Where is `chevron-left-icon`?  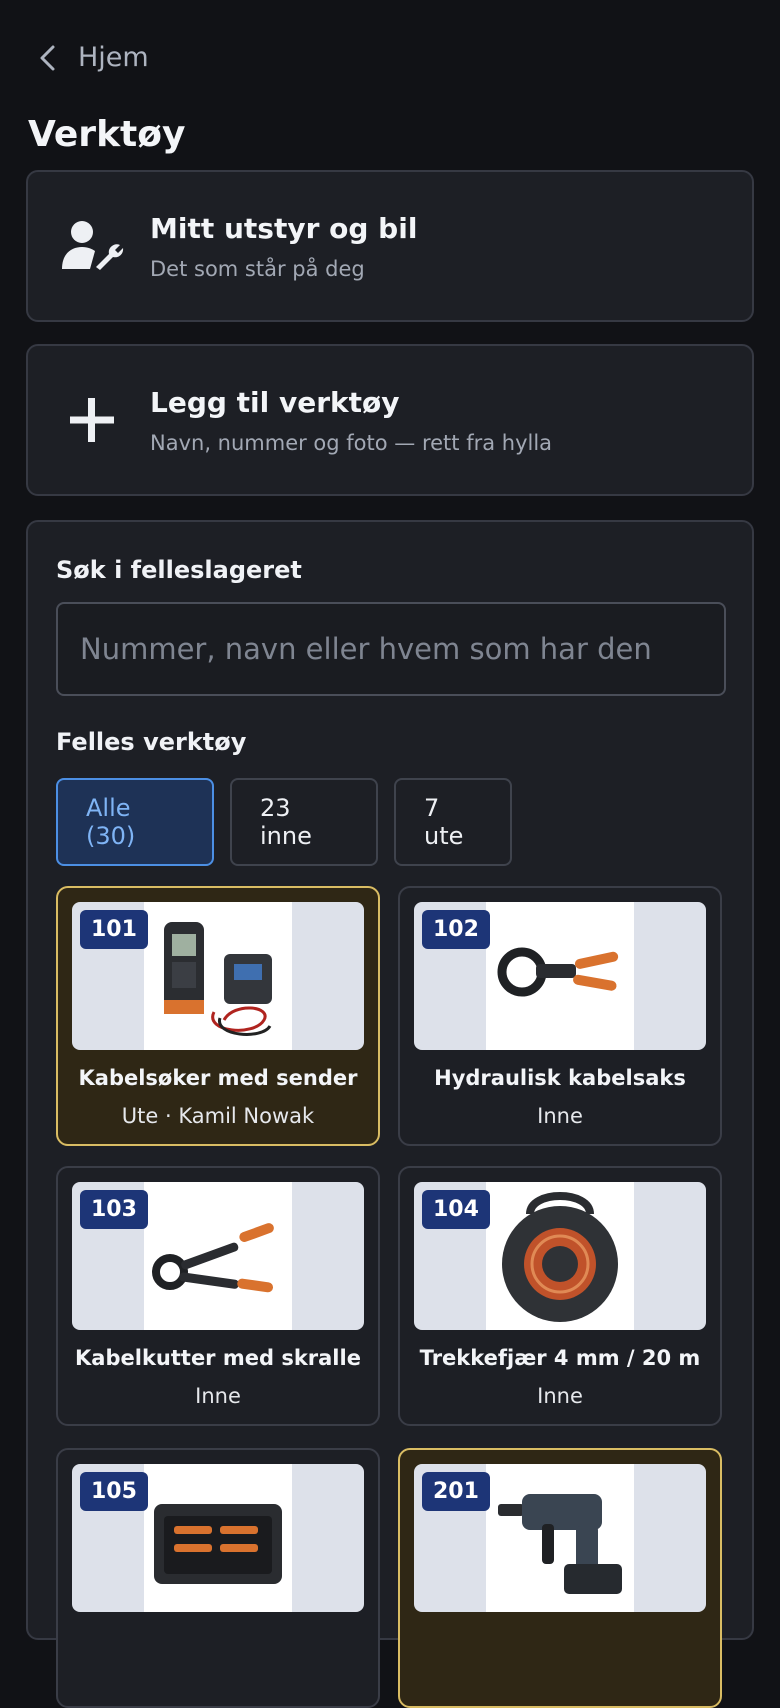 chevron-left-icon is located at coordinates (47, 58).